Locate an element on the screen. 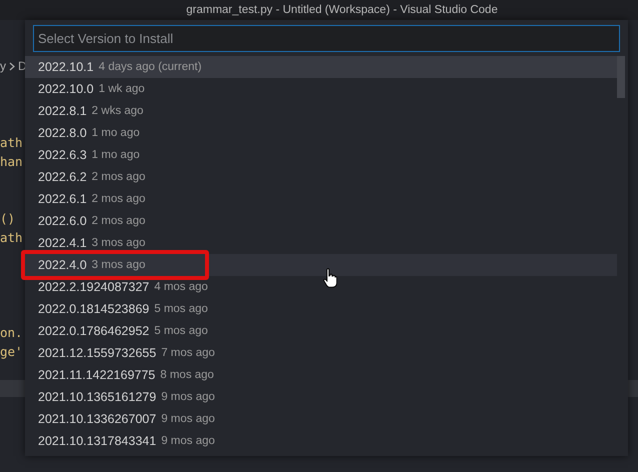 This screenshot has height=472, width=638. version-item: 2021.11.1422169775 8 mos ago is located at coordinates (321, 375).